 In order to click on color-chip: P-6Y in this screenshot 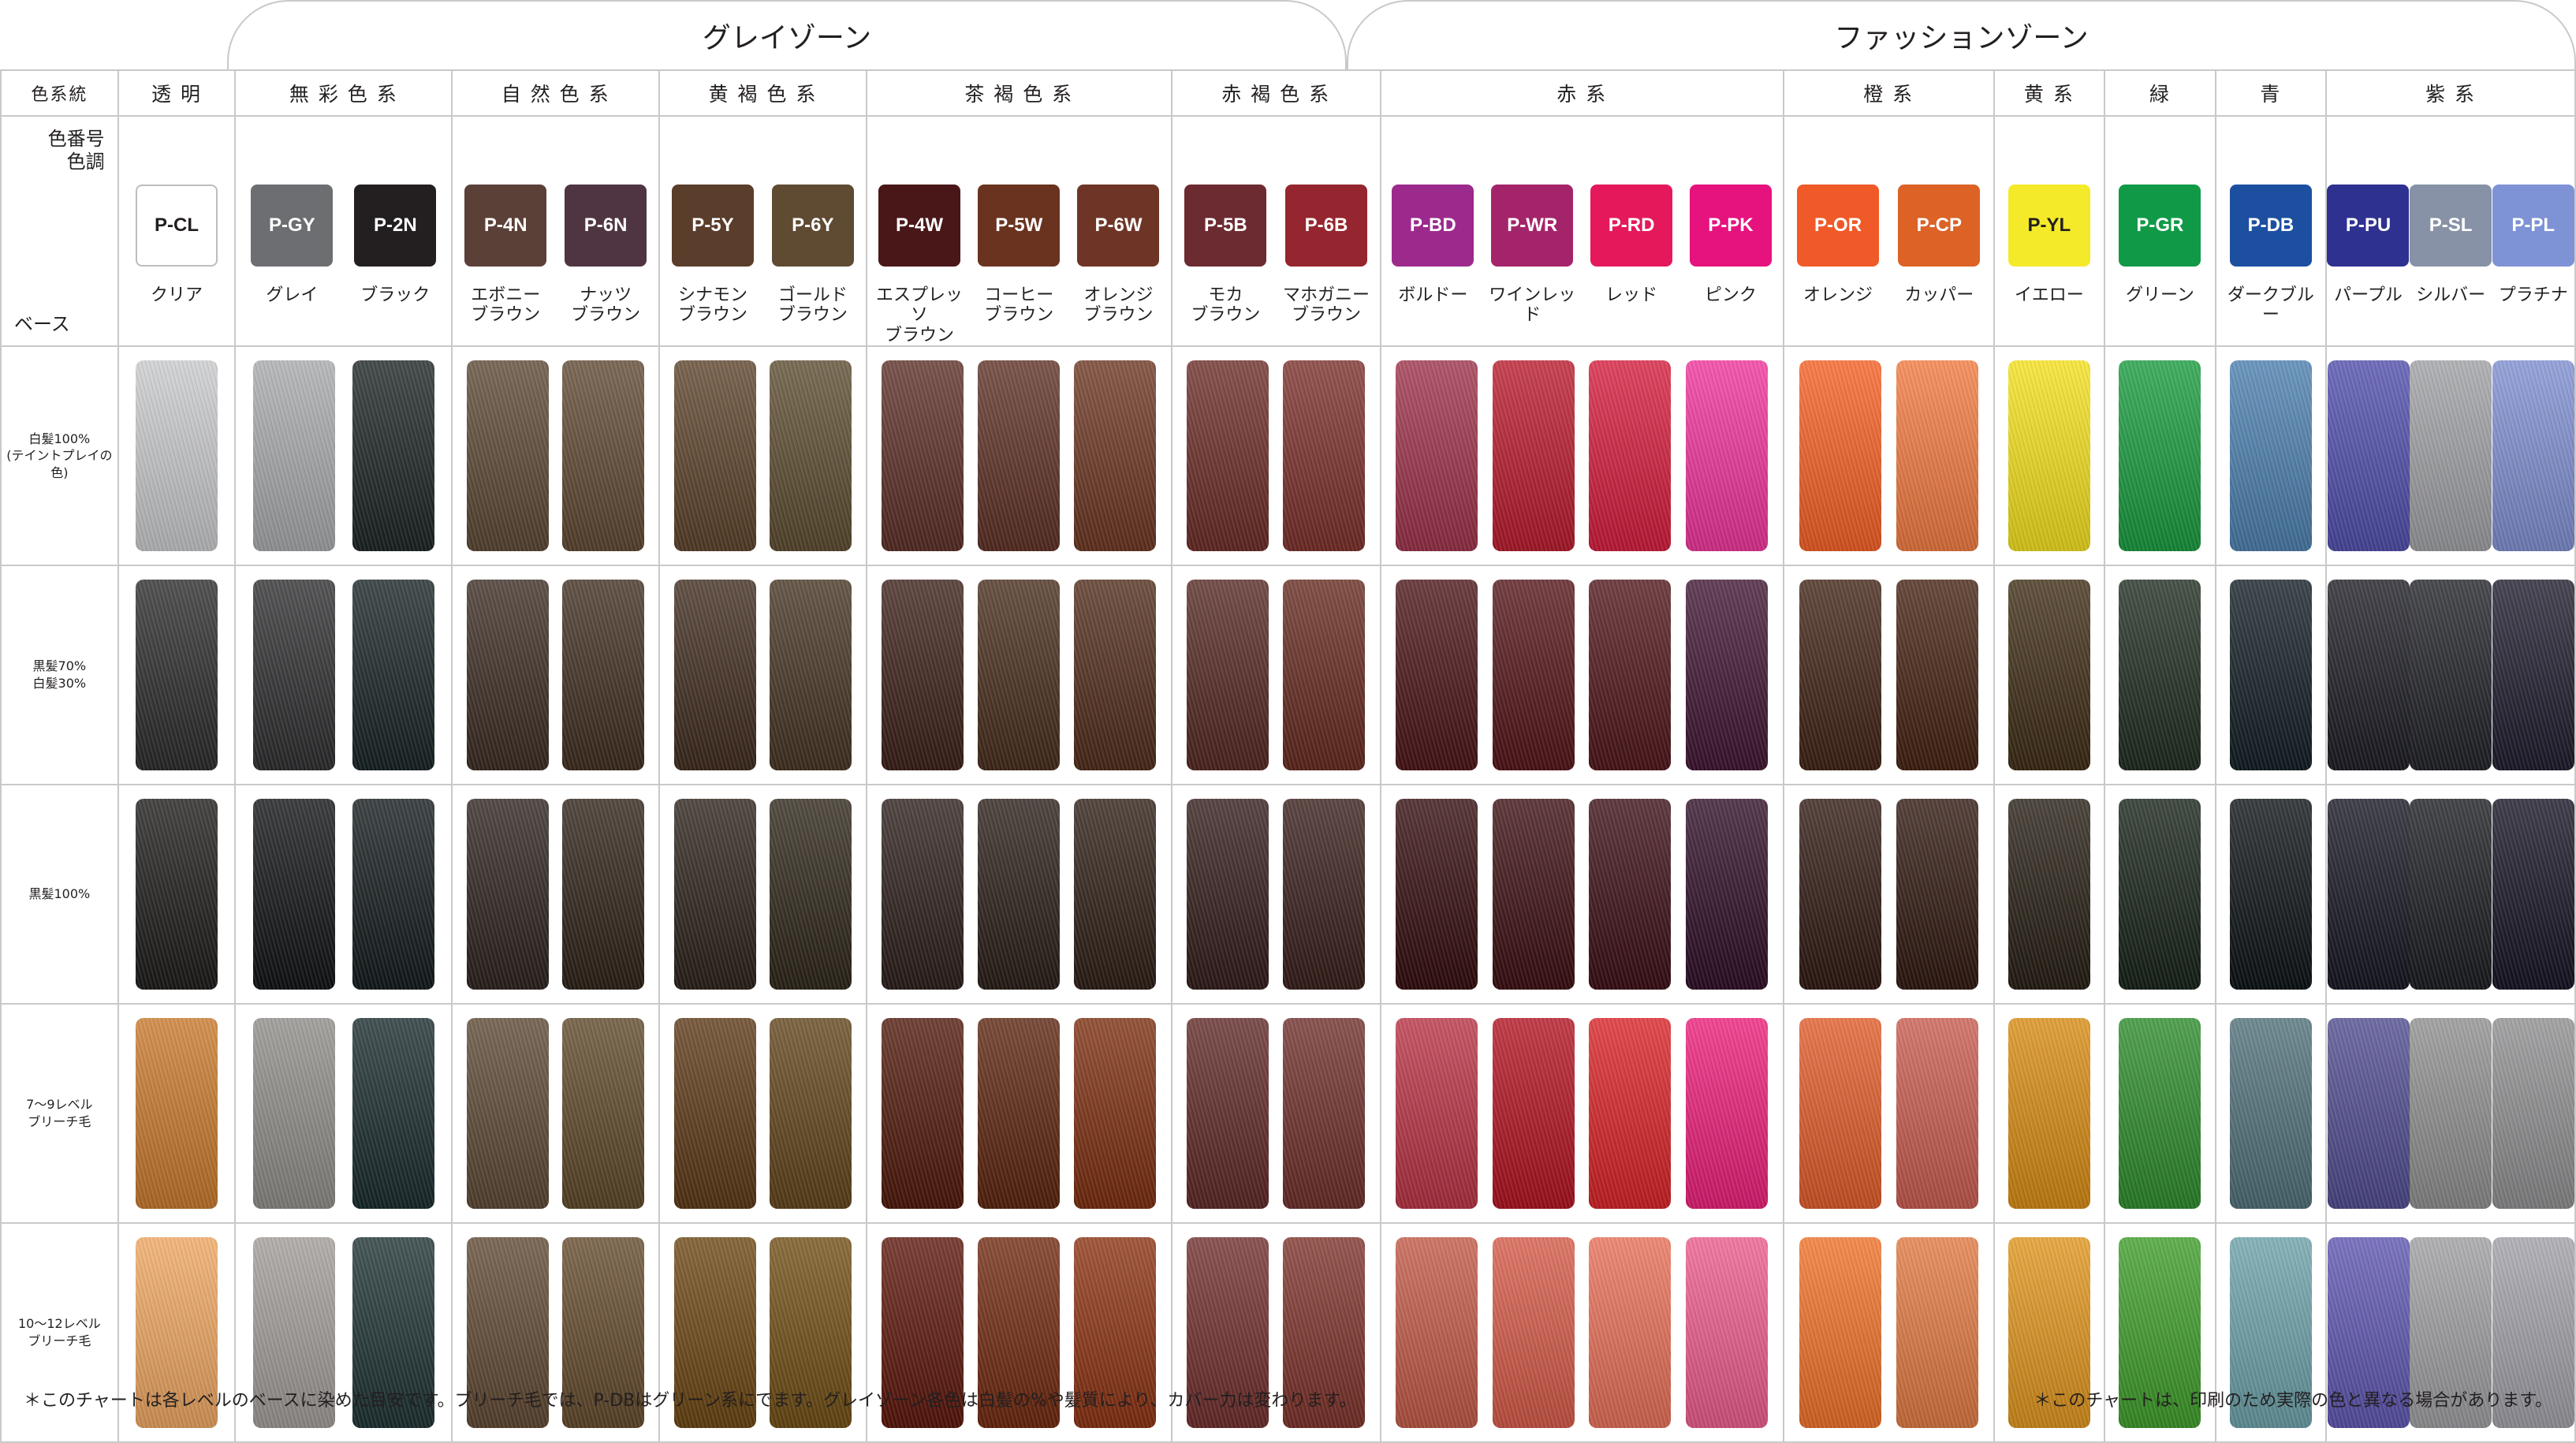, I will do `click(812, 226)`.